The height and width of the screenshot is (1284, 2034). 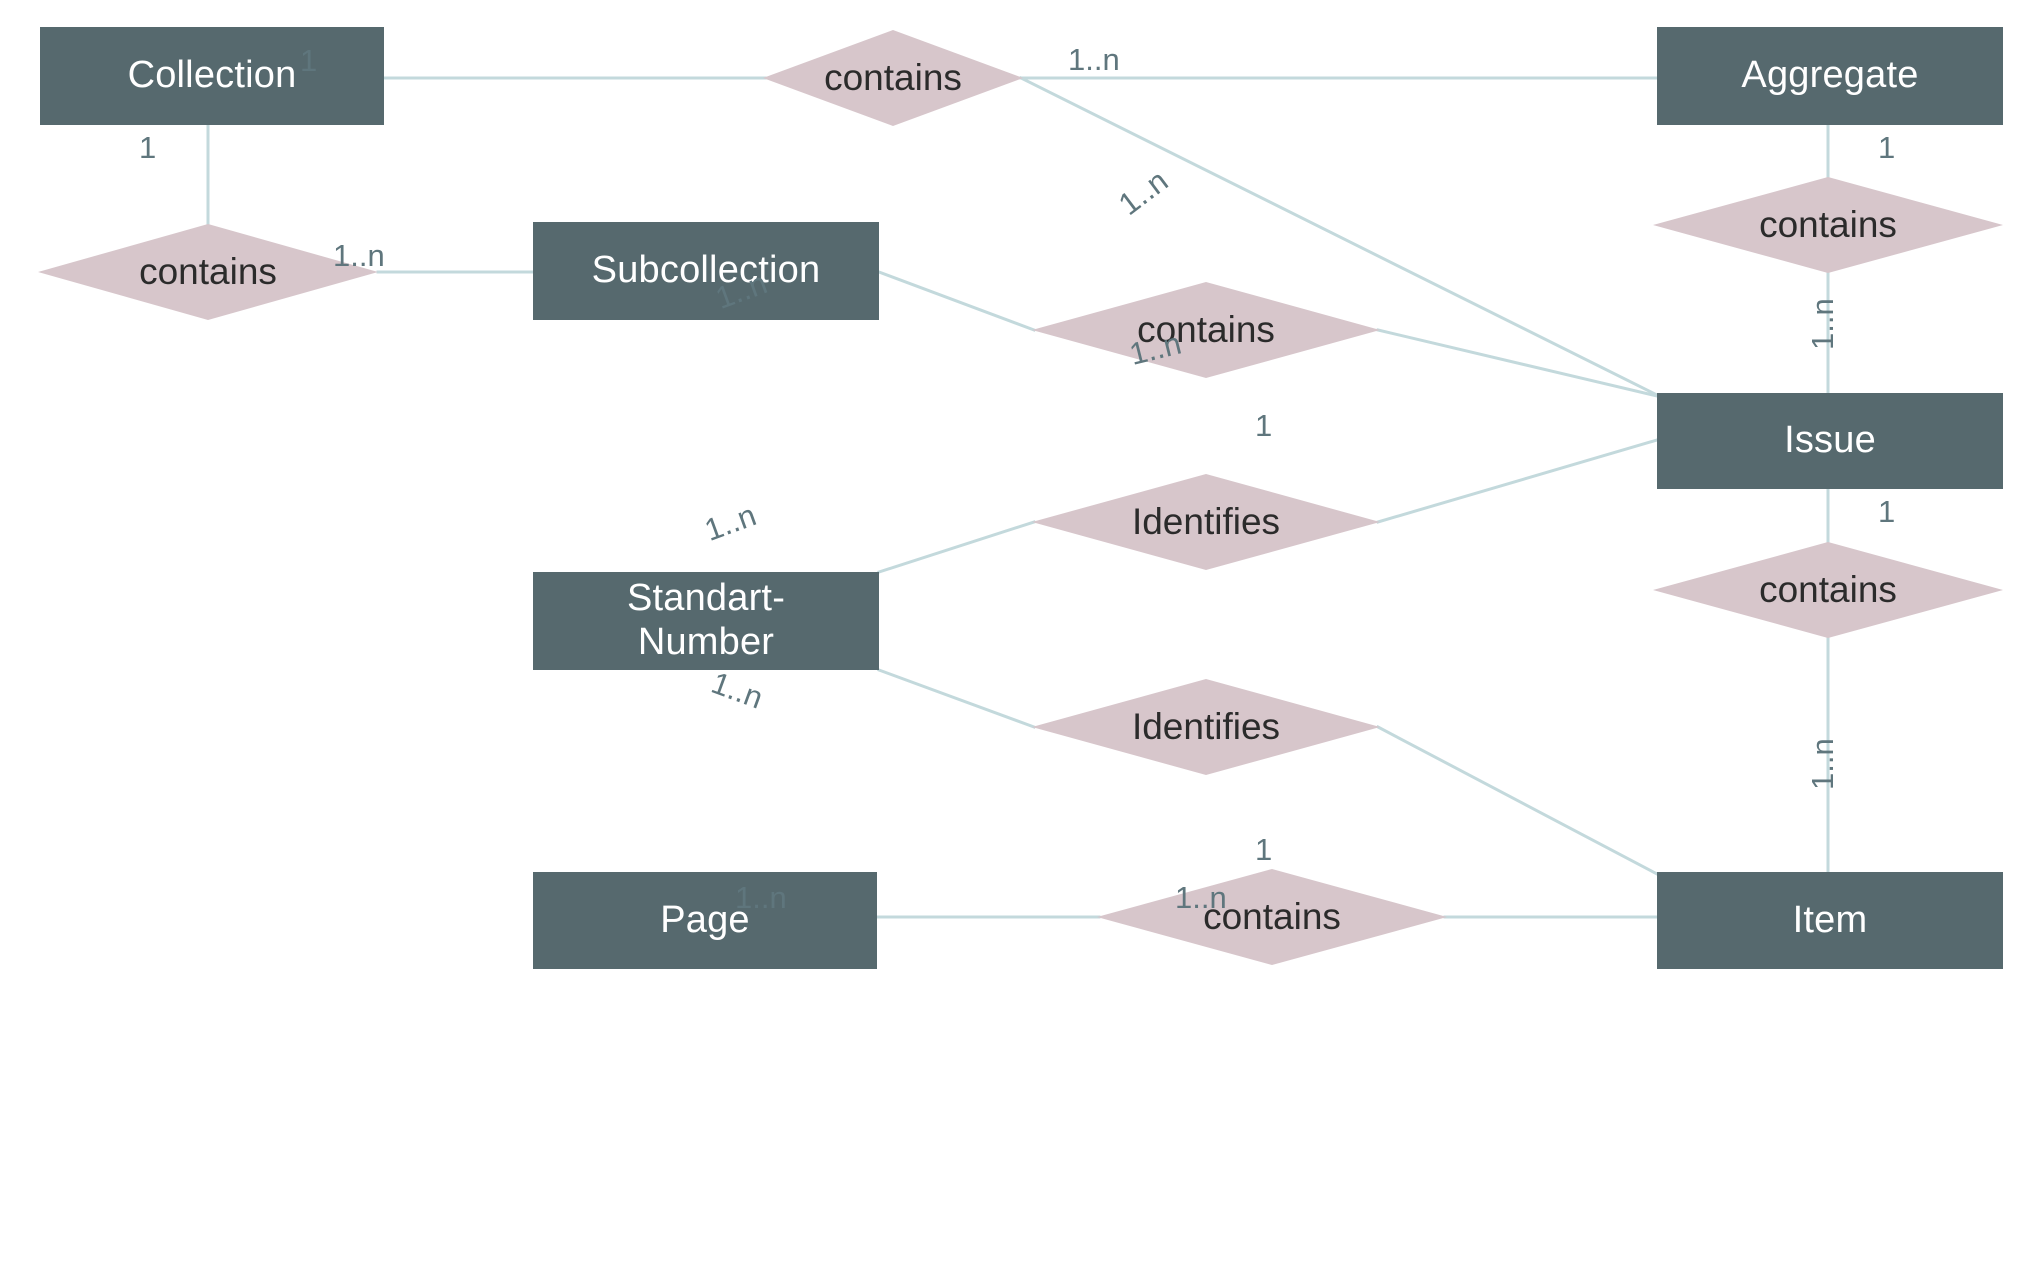 I want to click on relationship-standart-item-identifies: Identifies, so click(x=1206, y=727).